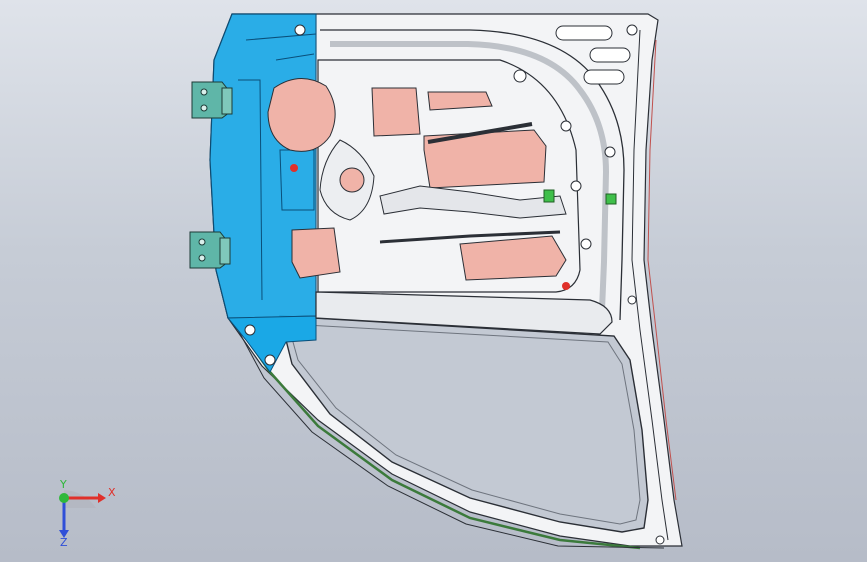  What do you see at coordinates (112, 492) in the screenshot?
I see `x-axis-label: X` at bounding box center [112, 492].